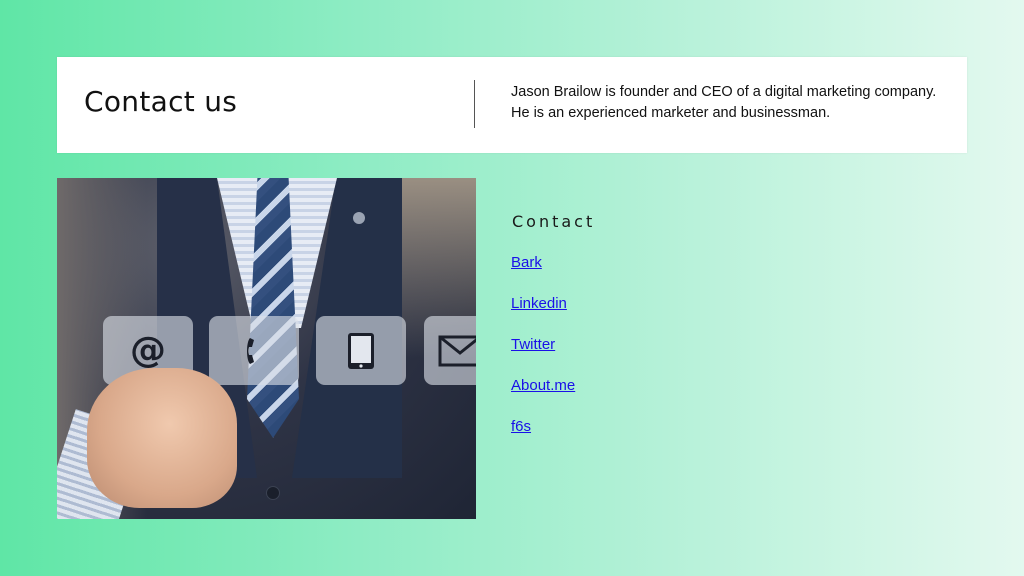 The image size is (1024, 576). Describe the element at coordinates (148, 350) in the screenshot. I see `at-symbol: @` at that location.